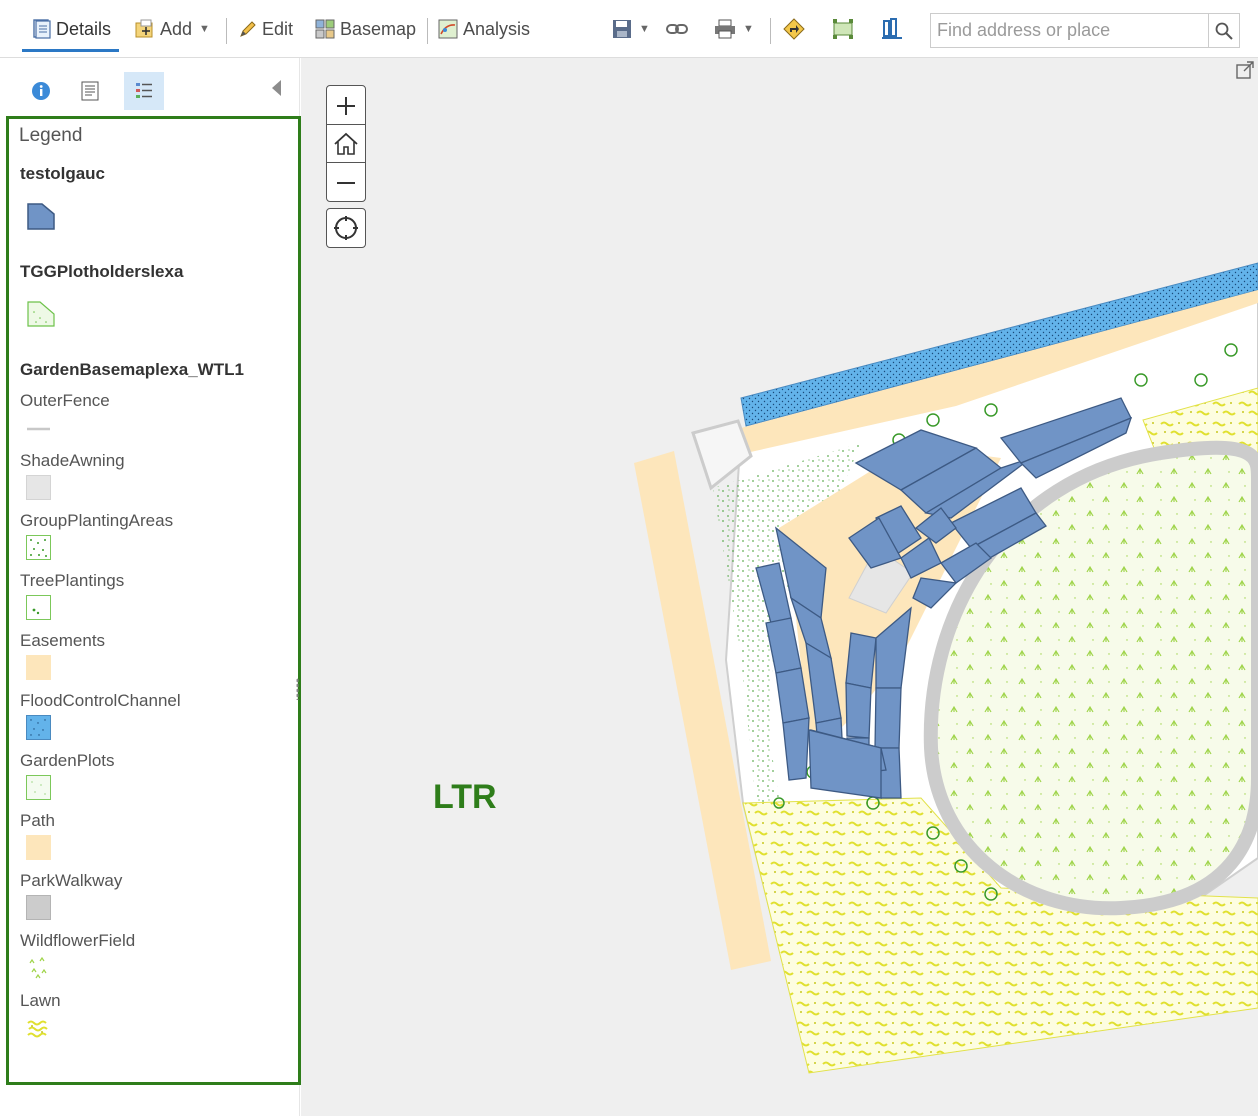 This screenshot has width=1258, height=1116. I want to click on bookmark-button, so click(892, 29).